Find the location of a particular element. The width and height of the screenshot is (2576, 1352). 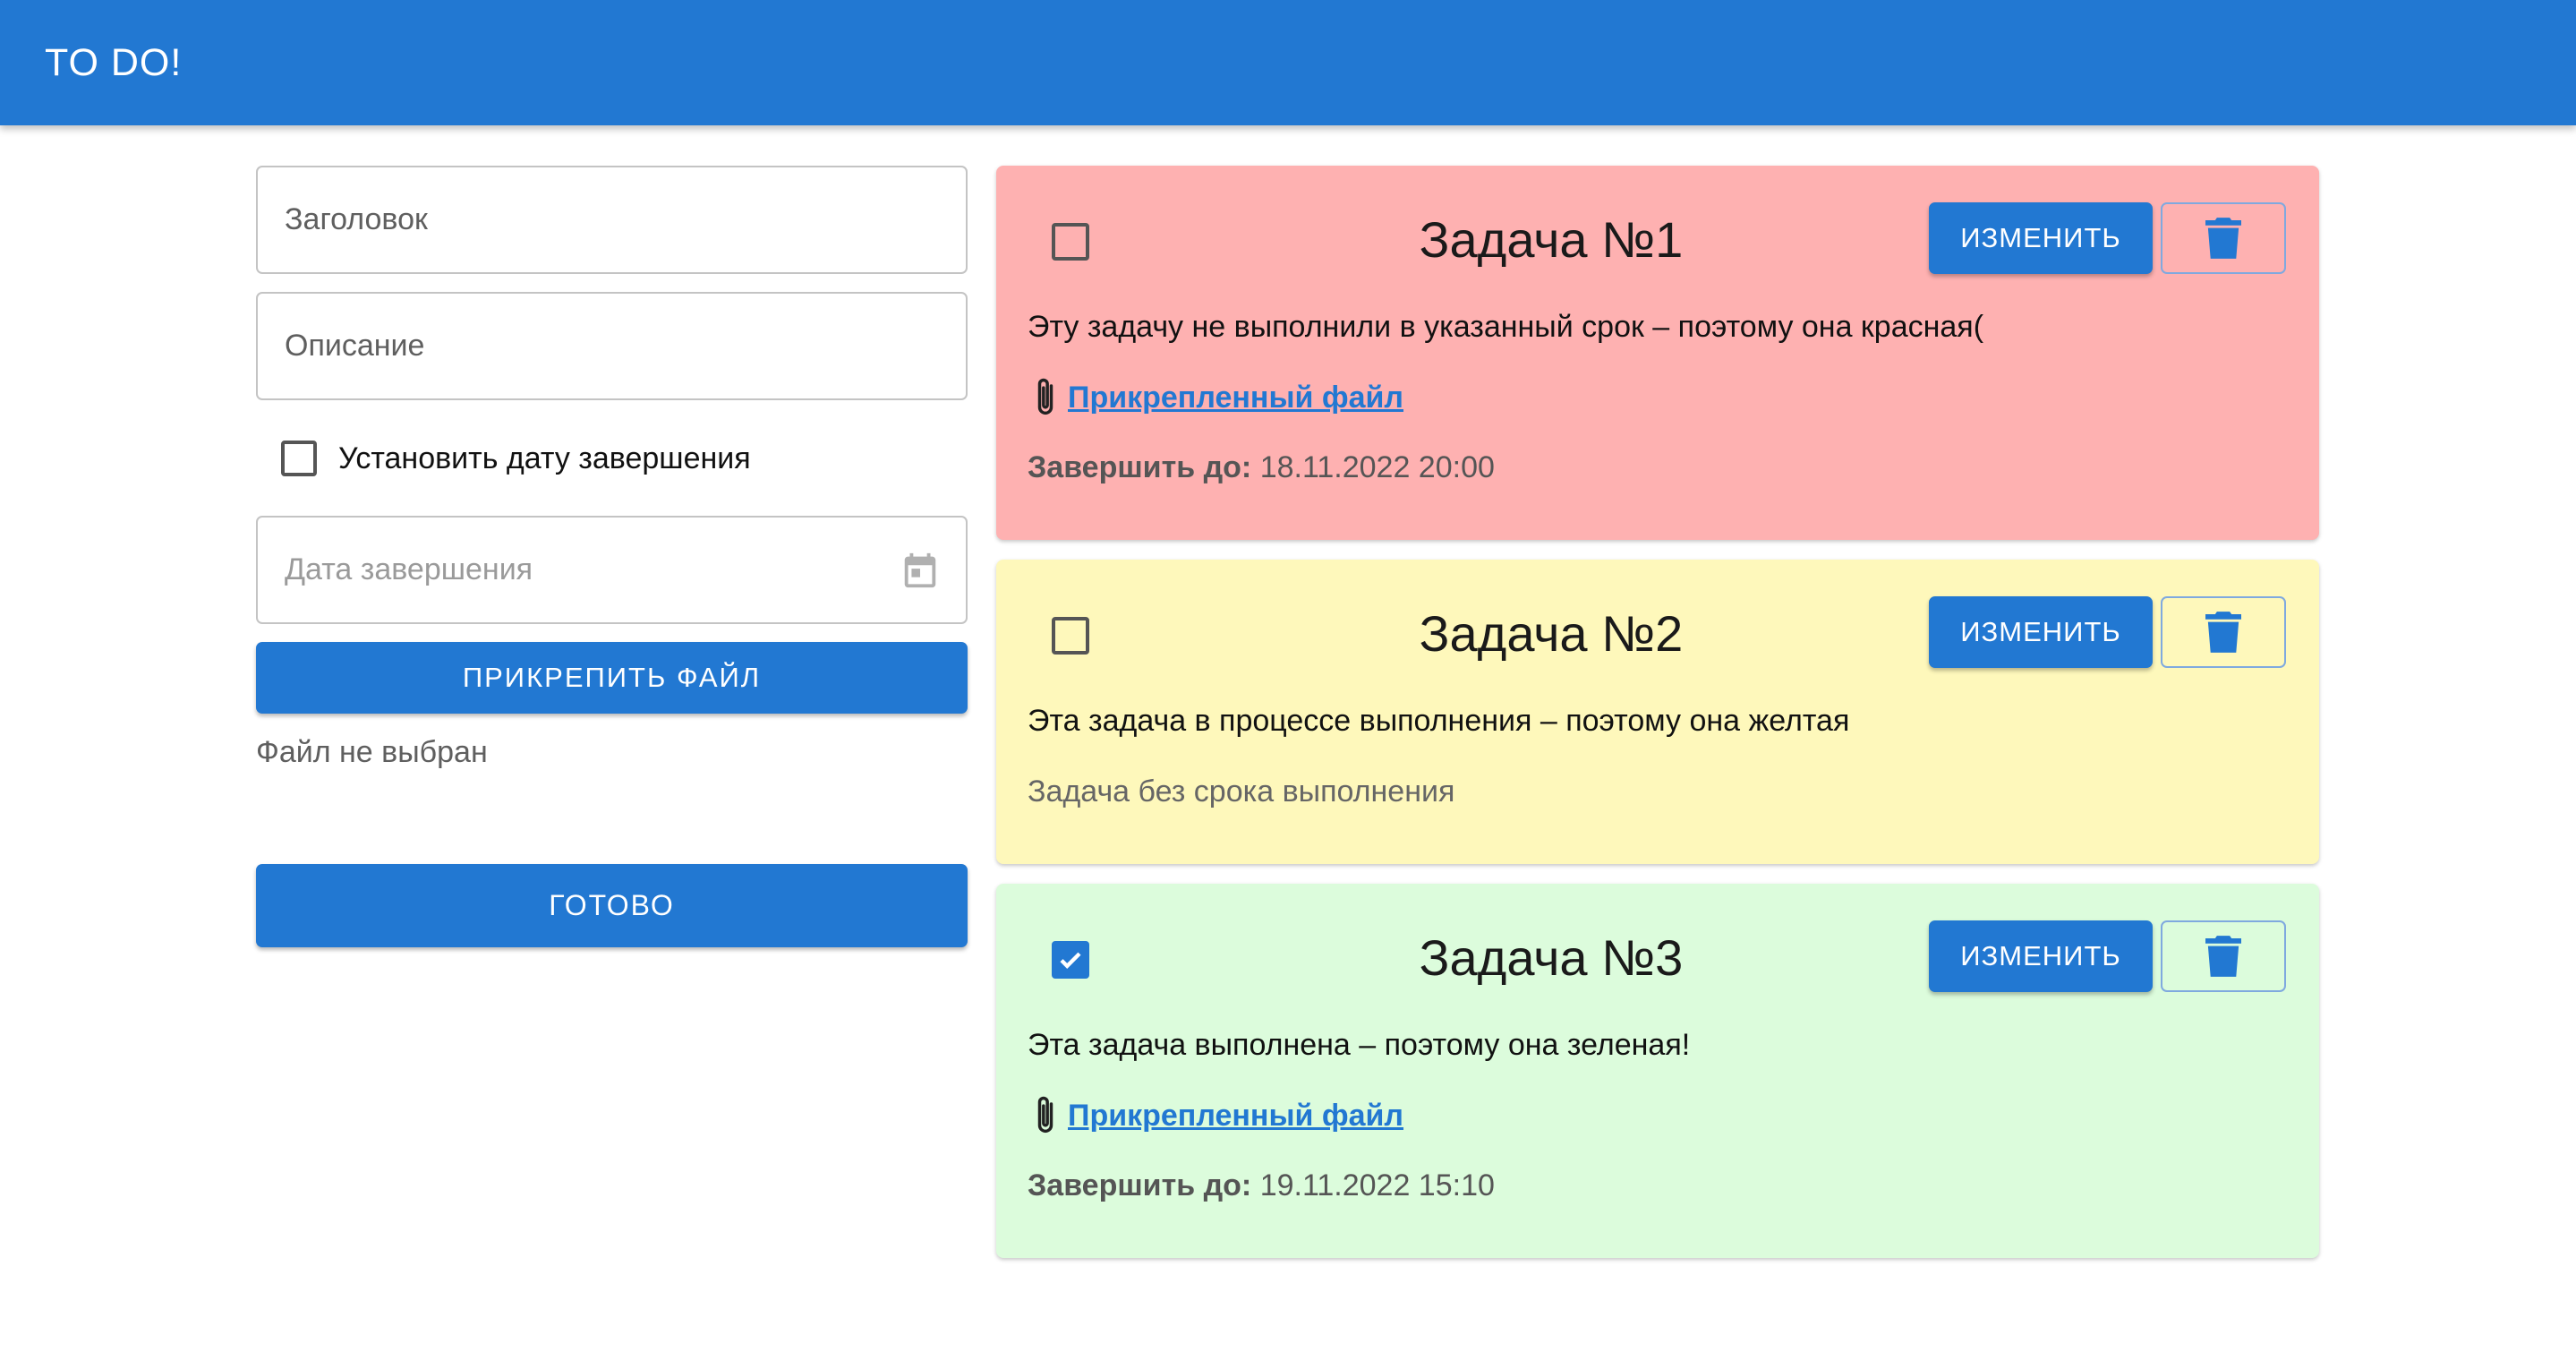

done-button: ГОТОВО is located at coordinates (612, 905).